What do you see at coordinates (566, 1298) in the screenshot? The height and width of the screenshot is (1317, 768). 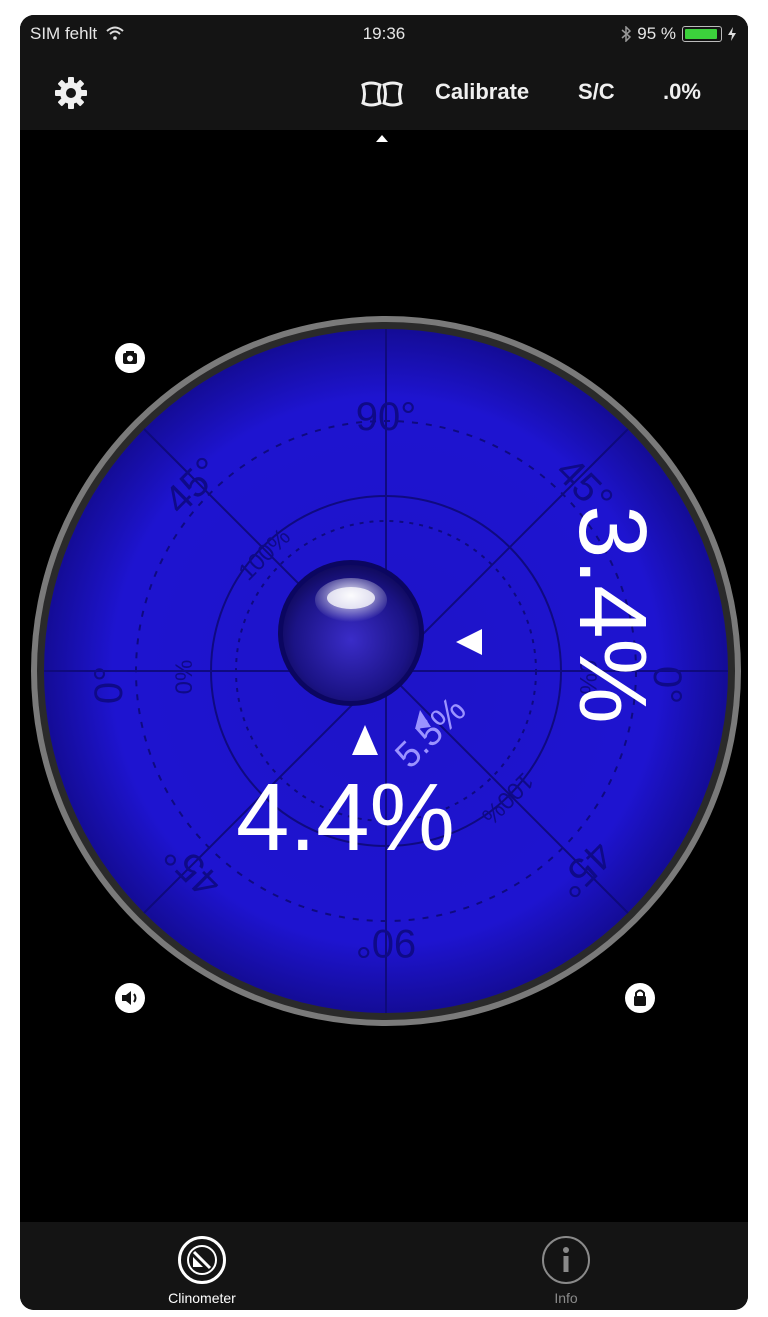 I see `tab-info-label: Info` at bounding box center [566, 1298].